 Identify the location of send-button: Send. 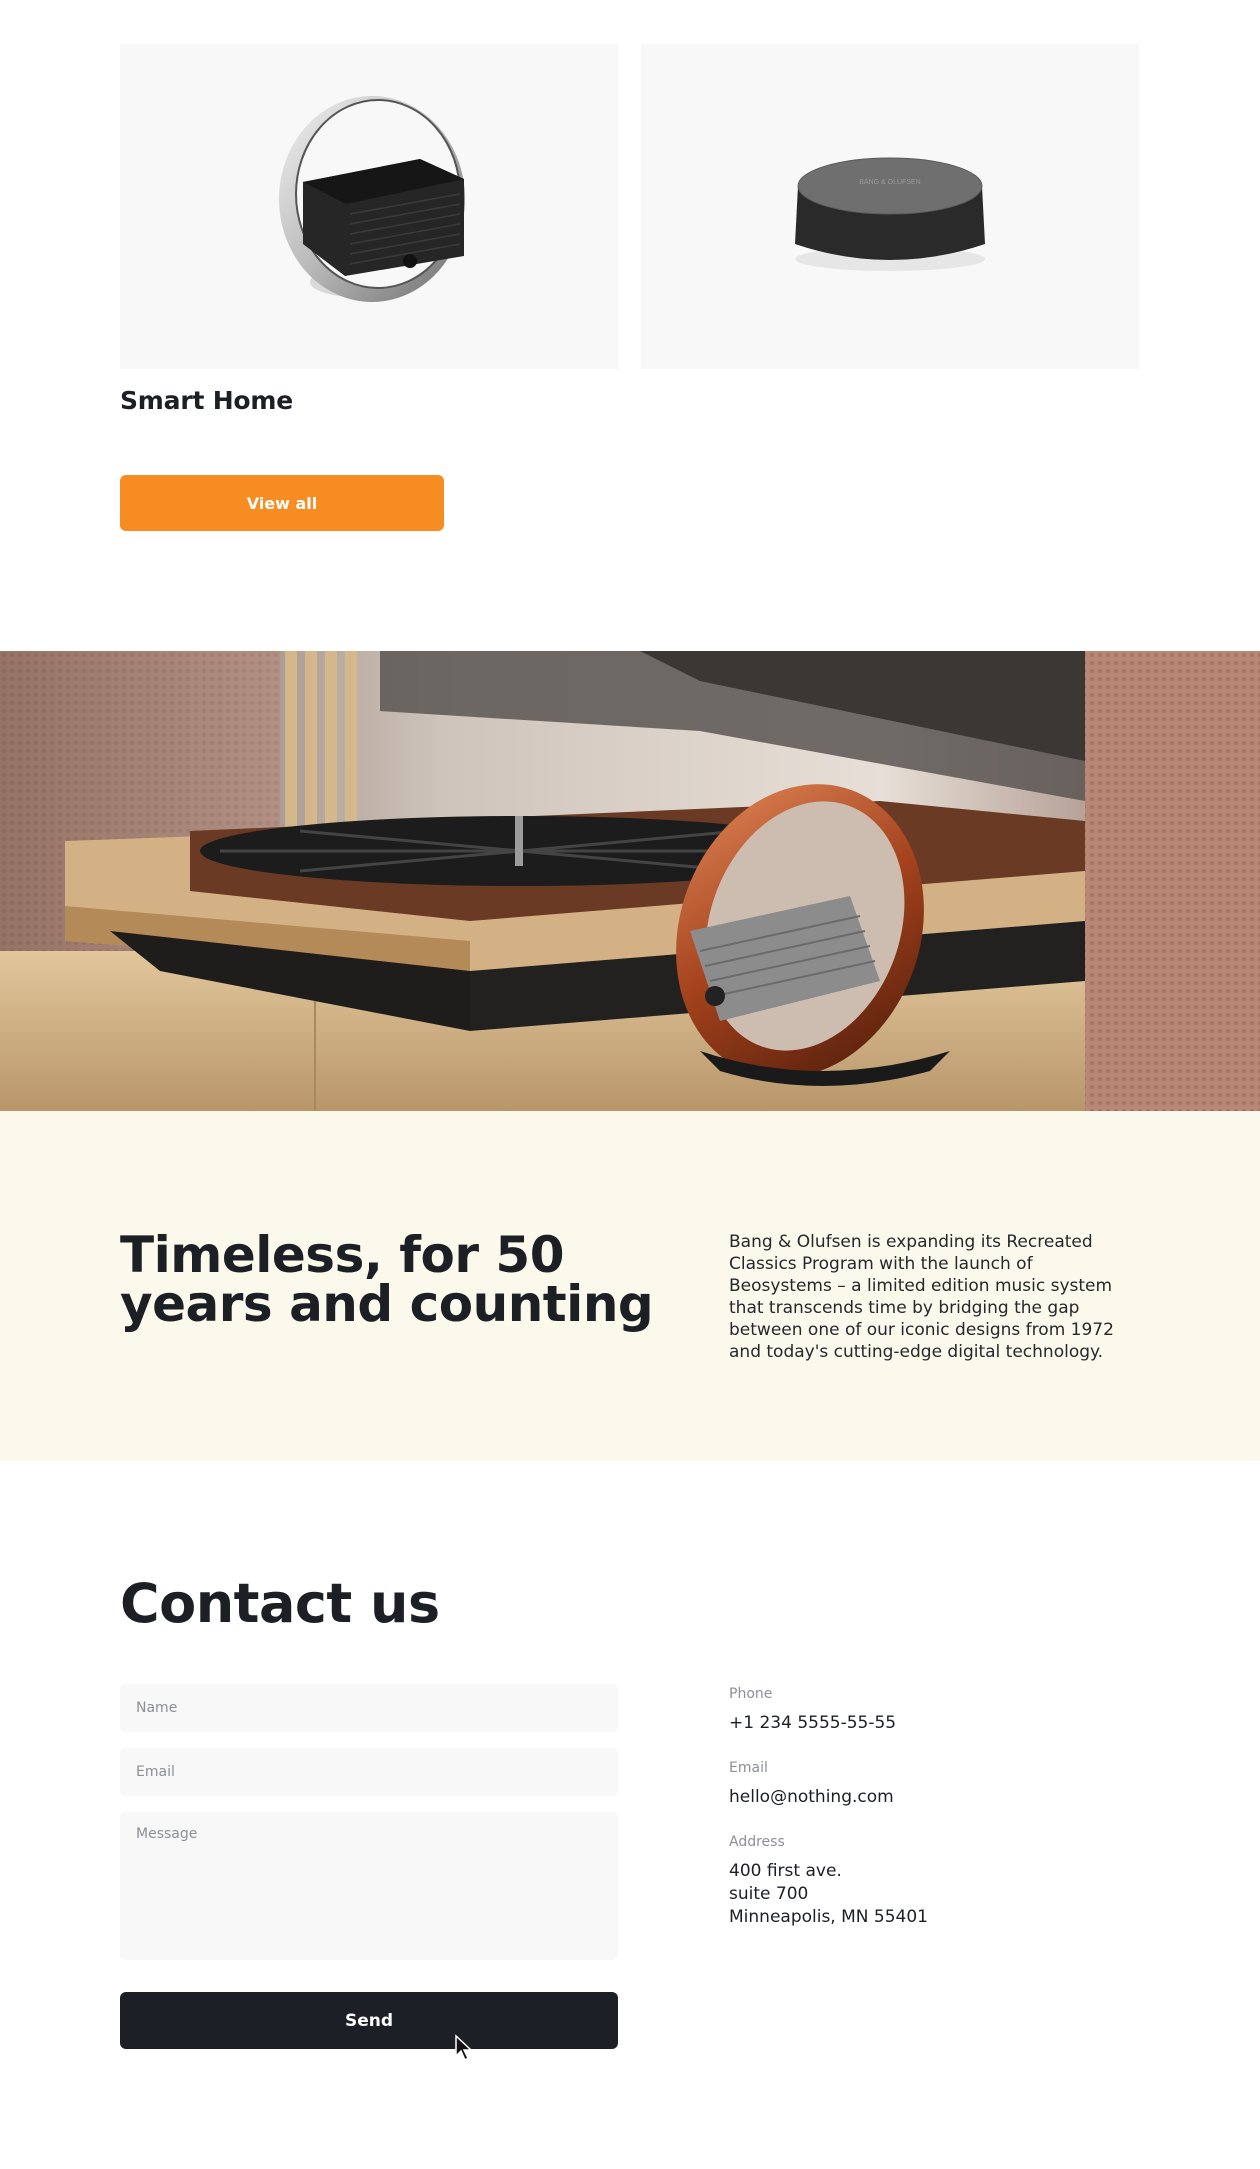
(369, 2020).